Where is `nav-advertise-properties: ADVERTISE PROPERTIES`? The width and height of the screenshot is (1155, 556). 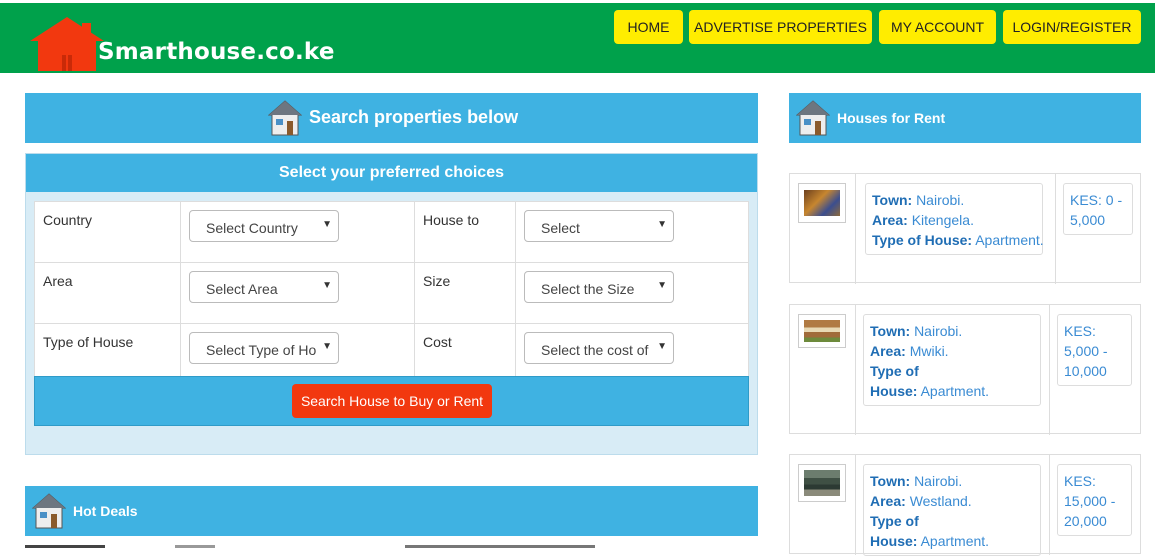 nav-advertise-properties: ADVERTISE PROPERTIES is located at coordinates (780, 27).